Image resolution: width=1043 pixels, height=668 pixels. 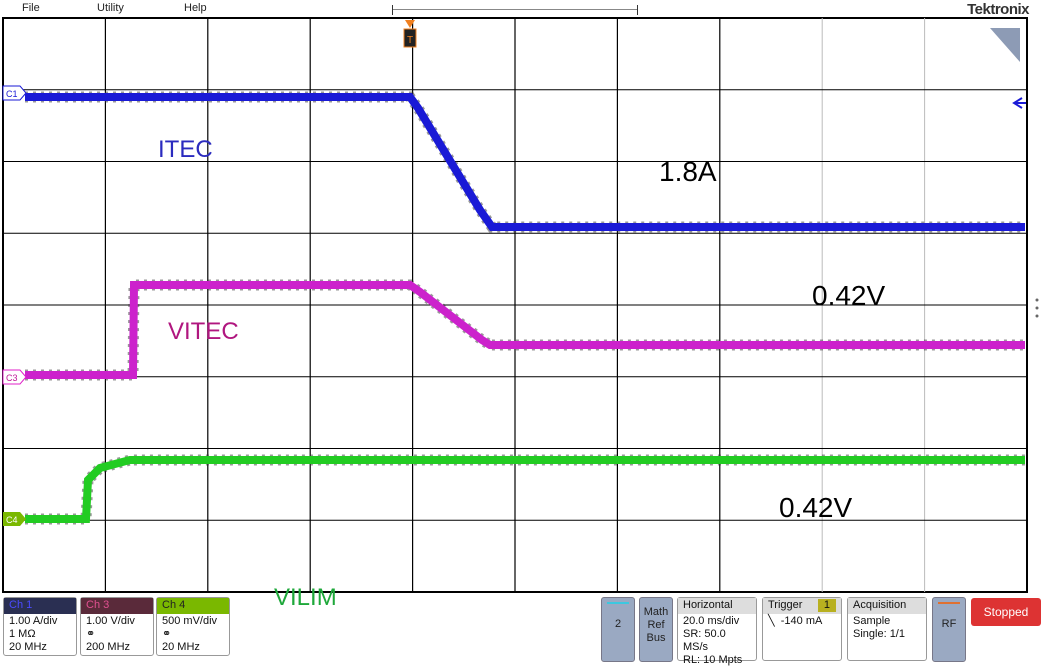 I want to click on ch4-scale: 500 mV/div, so click(x=190, y=621).